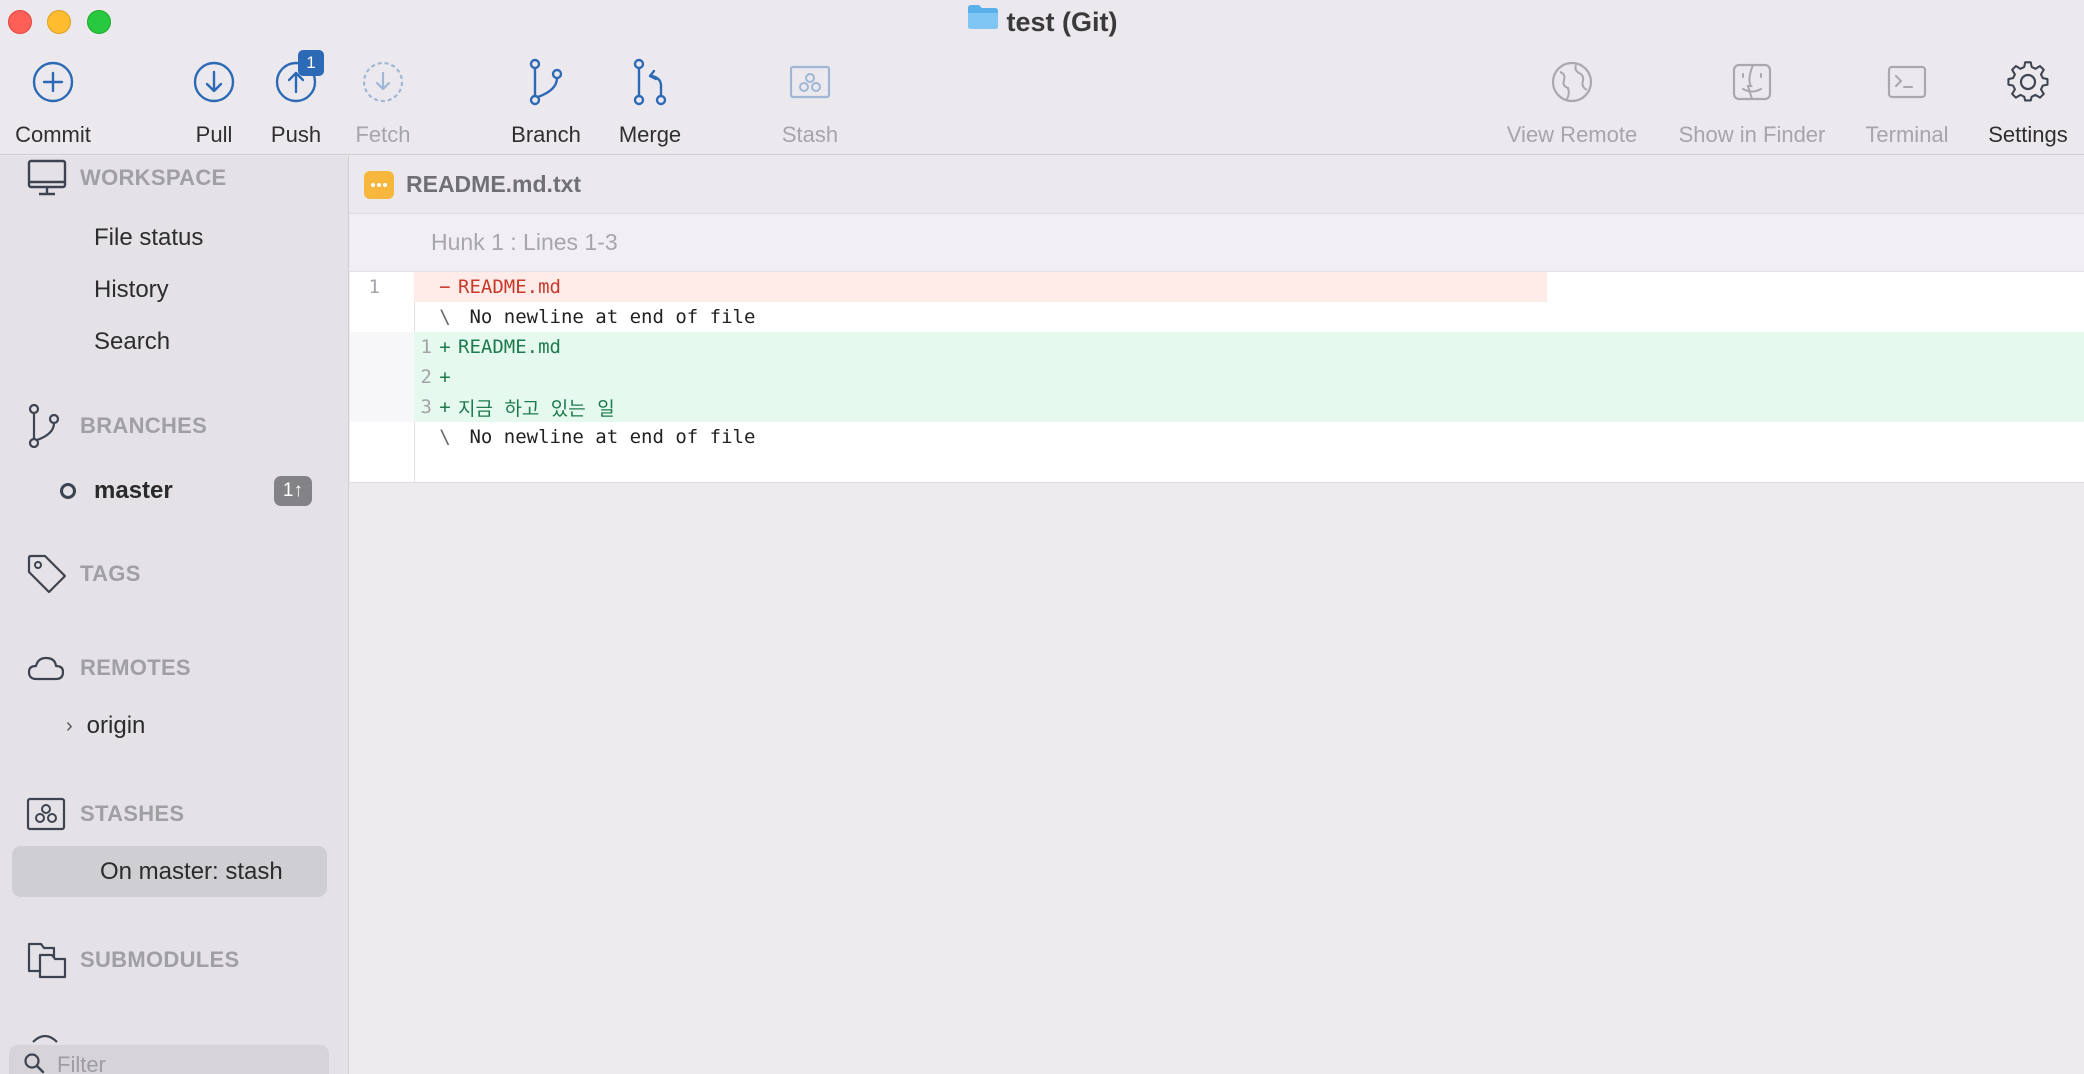 Image resolution: width=2084 pixels, height=1074 pixels. I want to click on plus-circle-icon, so click(53, 82).